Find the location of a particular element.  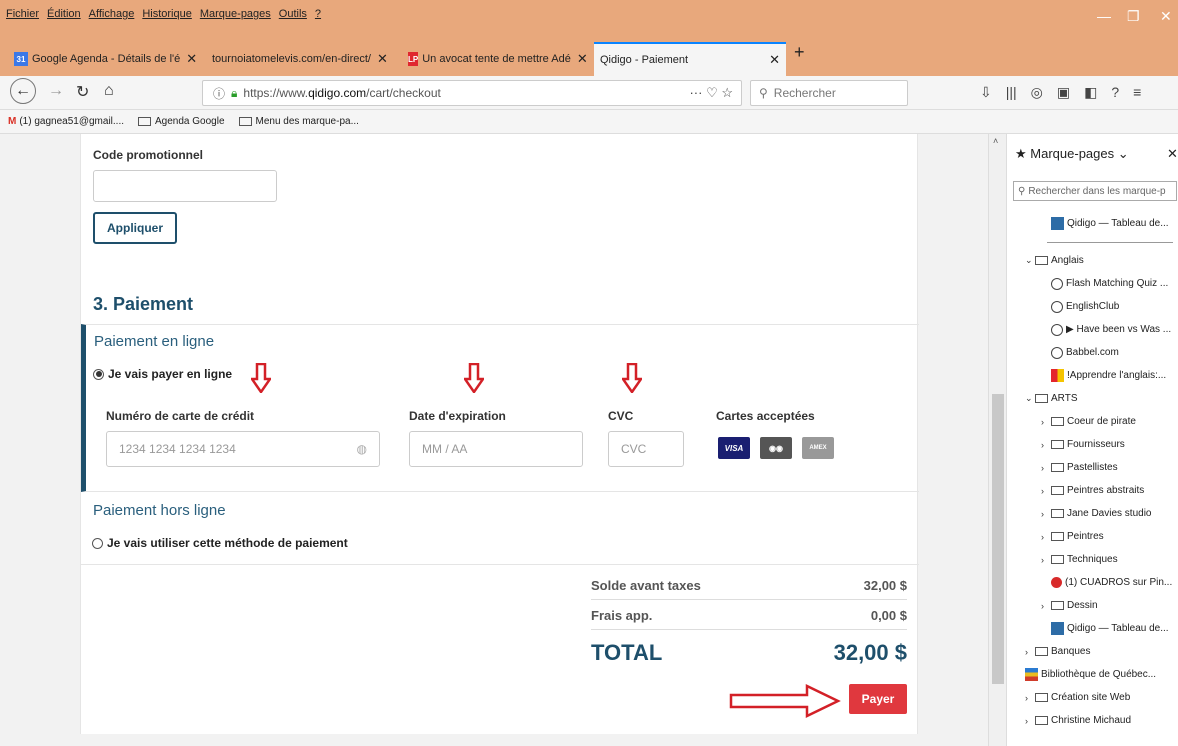

tree-separator is located at coordinates (1092, 242).